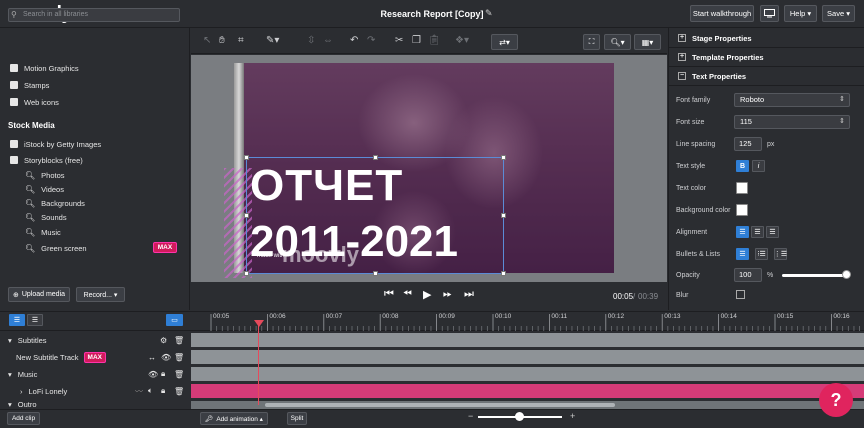  What do you see at coordinates (617, 42) in the screenshot?
I see `zoom-icon: 🔍︎▾` at bounding box center [617, 42].